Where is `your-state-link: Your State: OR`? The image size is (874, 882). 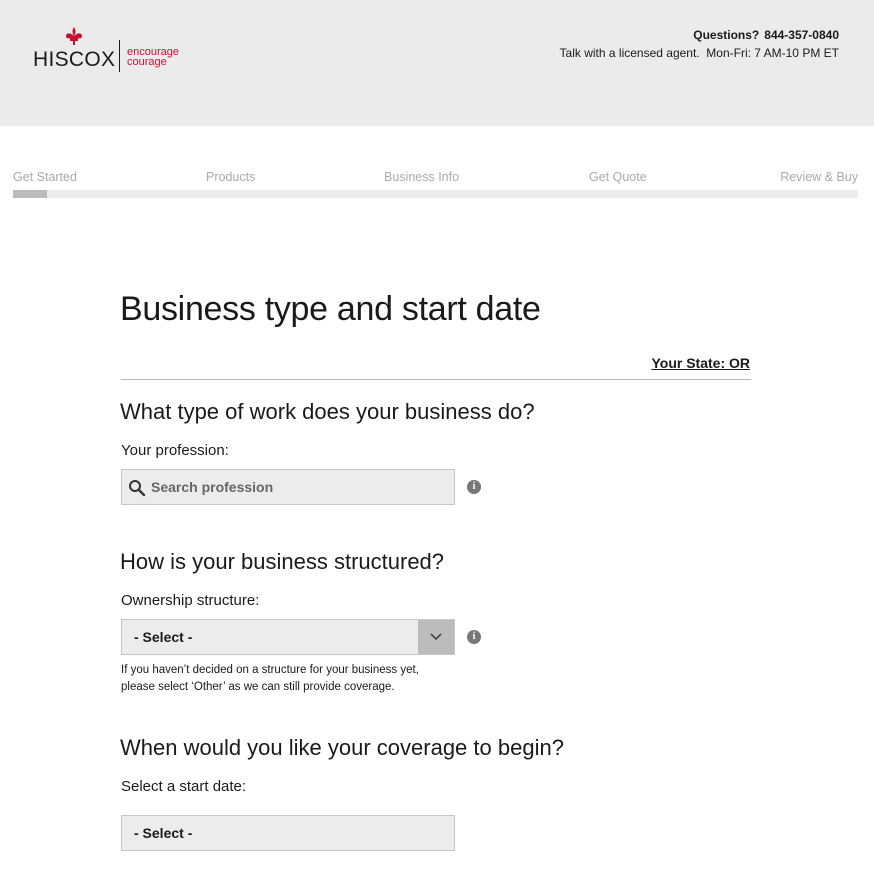 your-state-link: Your State: OR is located at coordinates (675, 363).